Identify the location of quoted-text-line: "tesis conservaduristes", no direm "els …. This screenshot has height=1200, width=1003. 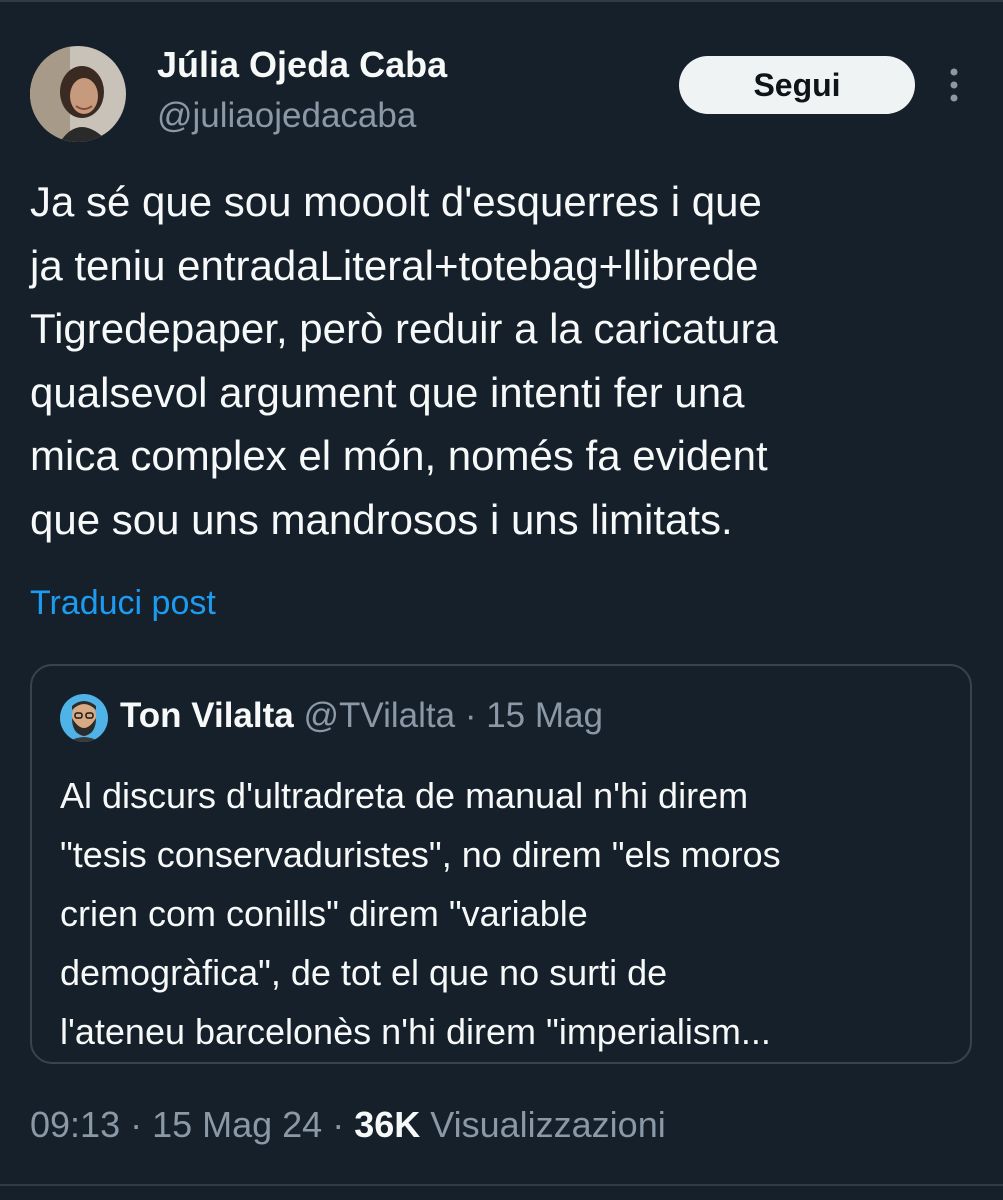
(420, 854).